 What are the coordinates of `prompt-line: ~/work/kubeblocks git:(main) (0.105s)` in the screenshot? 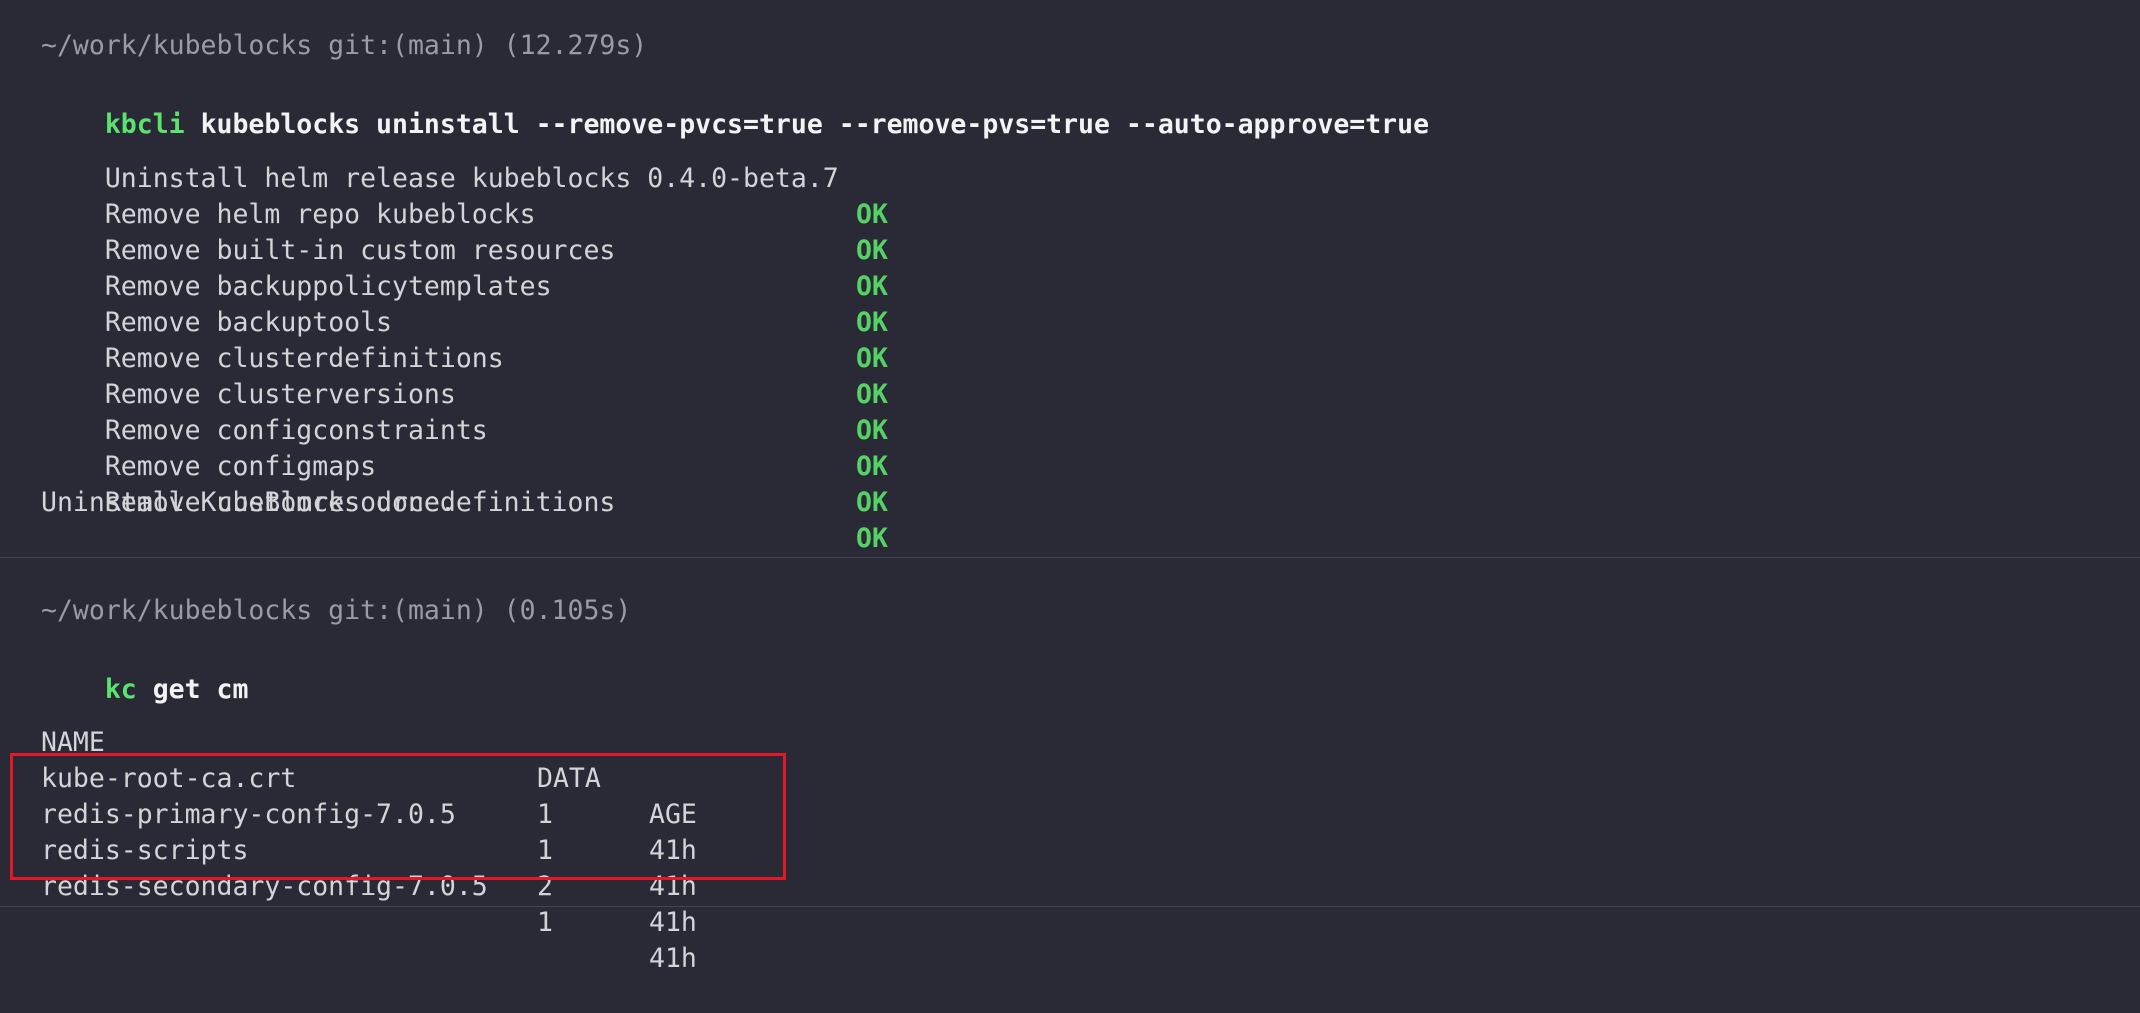 It's located at (336, 610).